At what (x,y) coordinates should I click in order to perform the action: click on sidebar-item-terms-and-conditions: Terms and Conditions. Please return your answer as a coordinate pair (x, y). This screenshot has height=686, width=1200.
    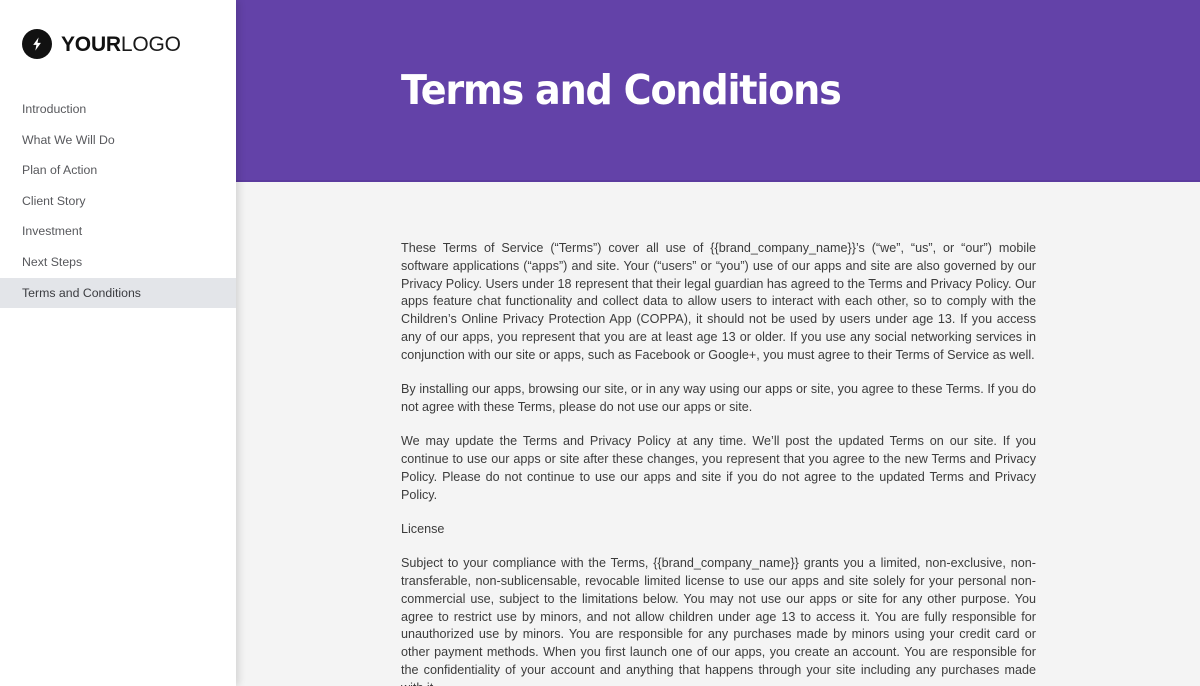
    Looking at the image, I should click on (118, 293).